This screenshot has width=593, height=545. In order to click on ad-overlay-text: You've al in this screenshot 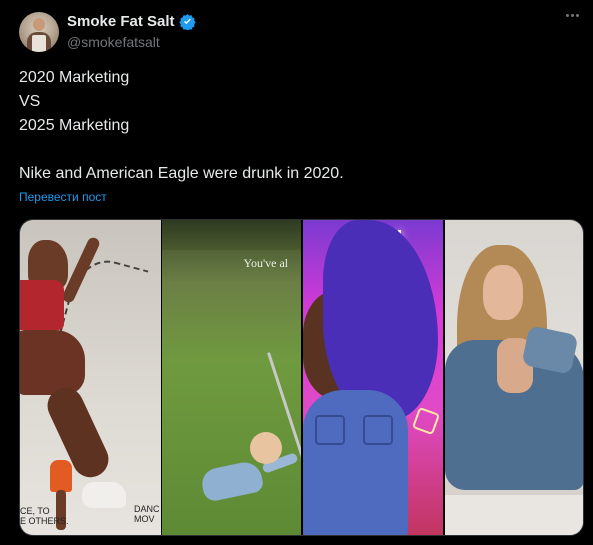, I will do `click(266, 263)`.